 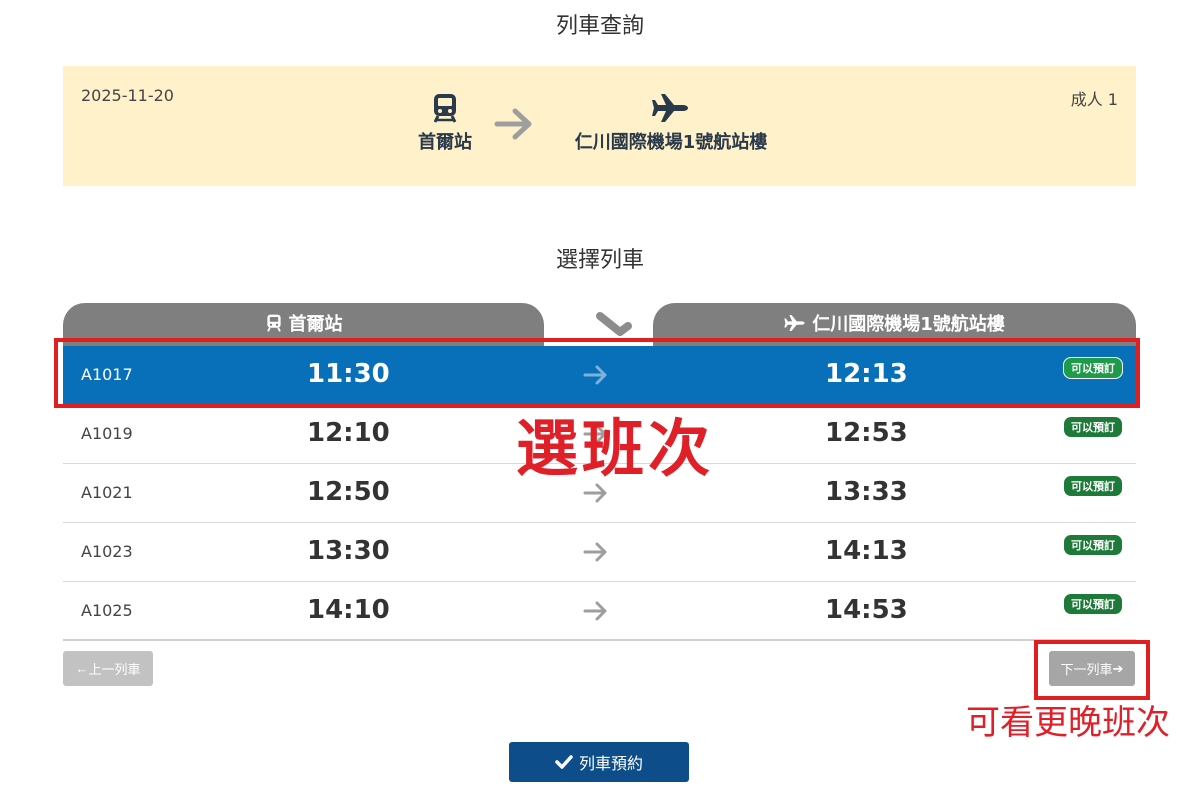 I want to click on summary-origin: 首爾站, so click(x=445, y=123).